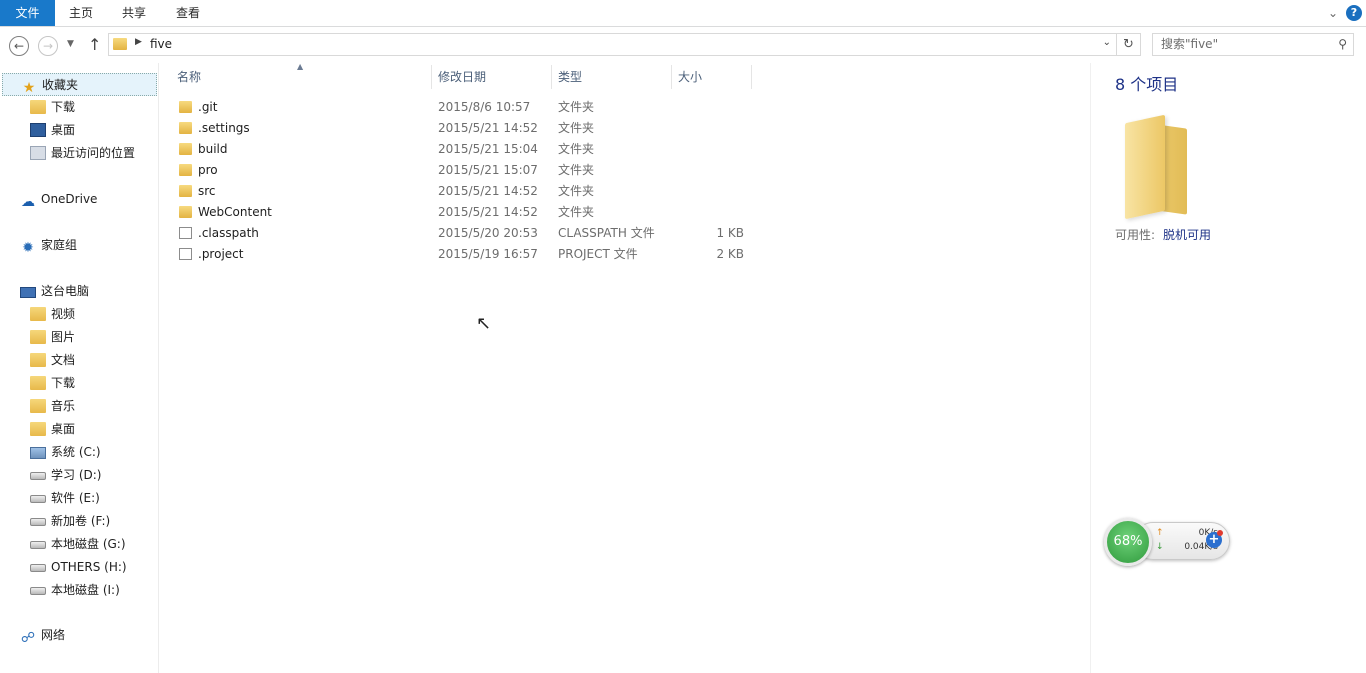 Image resolution: width=1366 pixels, height=673 pixels. I want to click on file-name: .git, so click(208, 107).